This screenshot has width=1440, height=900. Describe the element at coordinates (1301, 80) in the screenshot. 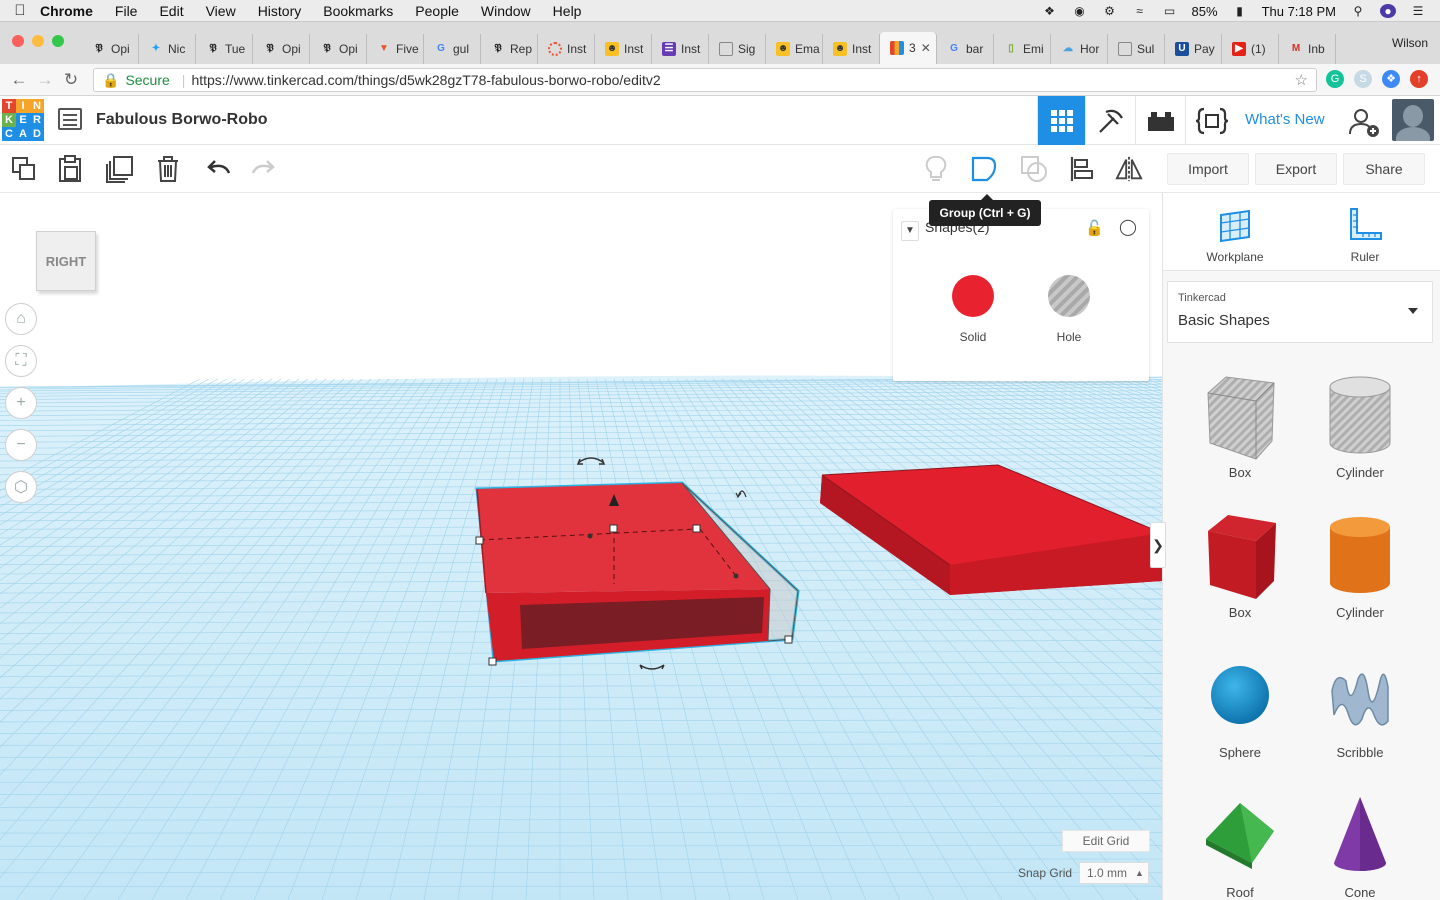

I see `bookmark-star-icon: ☆` at that location.